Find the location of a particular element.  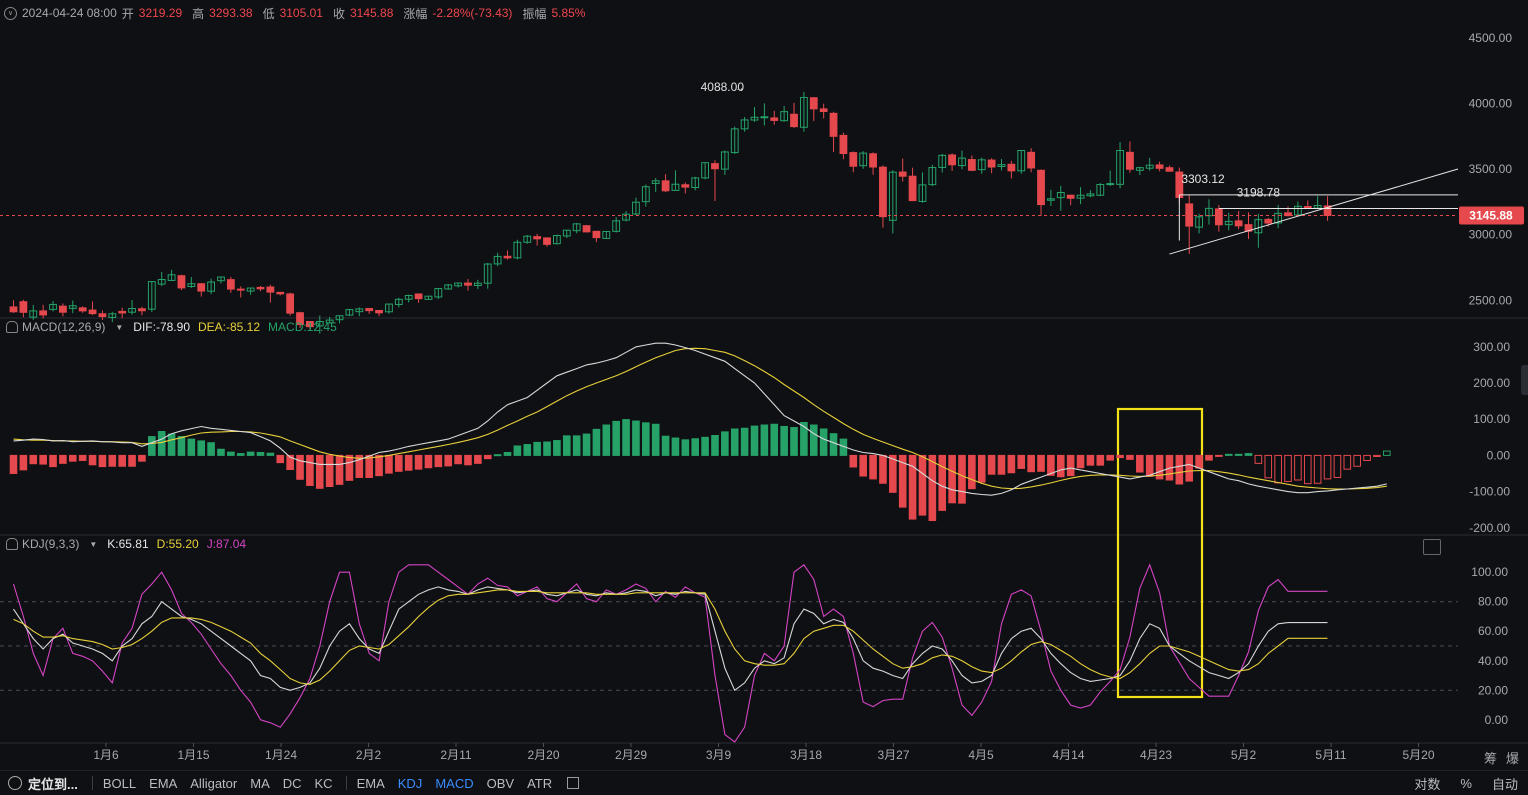

current-price-label: 3145.88 is located at coordinates (1491, 215).